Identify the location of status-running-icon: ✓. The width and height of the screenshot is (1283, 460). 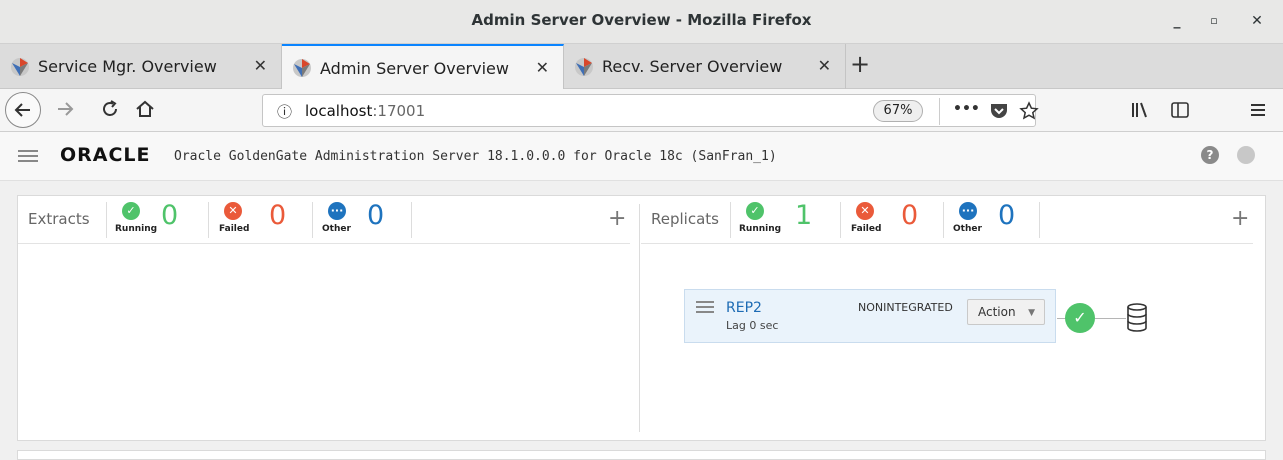
(1080, 318).